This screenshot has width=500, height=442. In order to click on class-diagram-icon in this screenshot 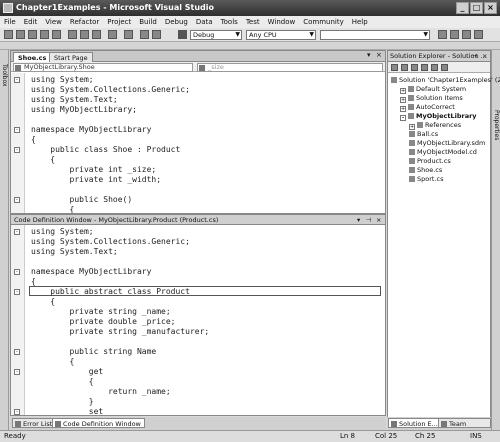, I will do `click(444, 67)`.